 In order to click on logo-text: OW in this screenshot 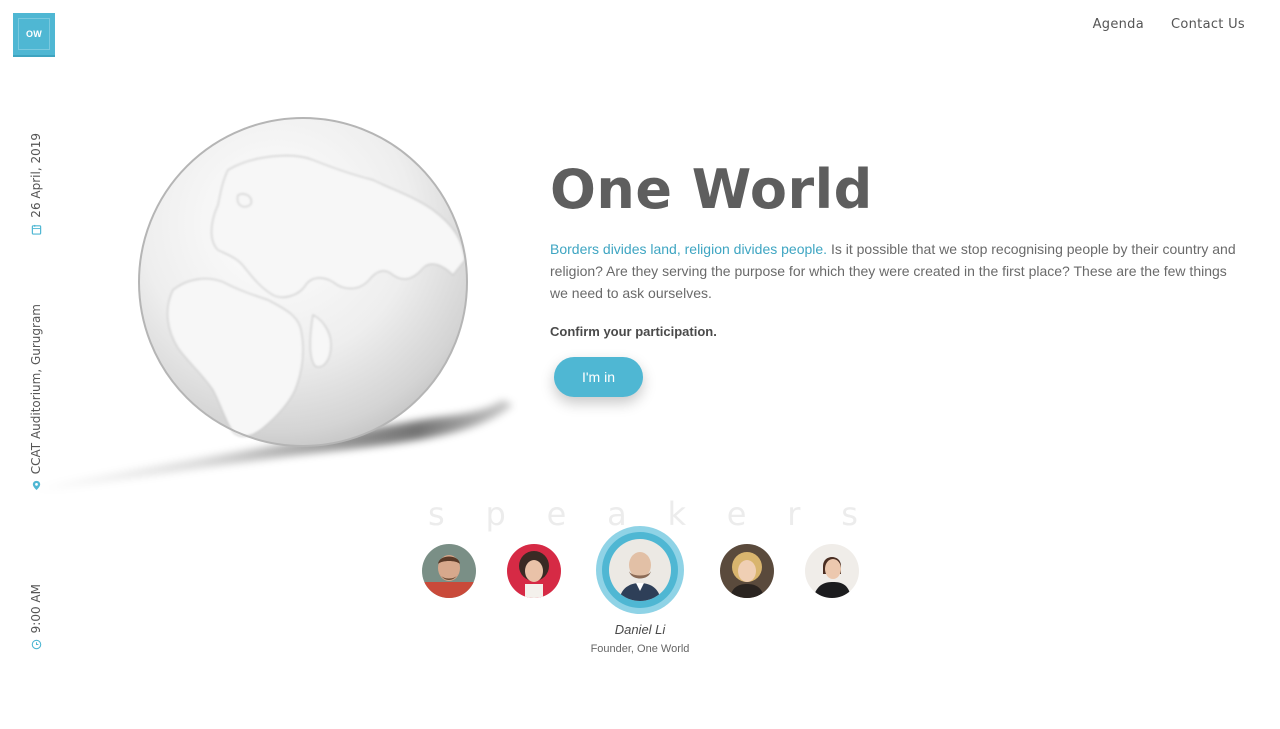, I will do `click(34, 34)`.